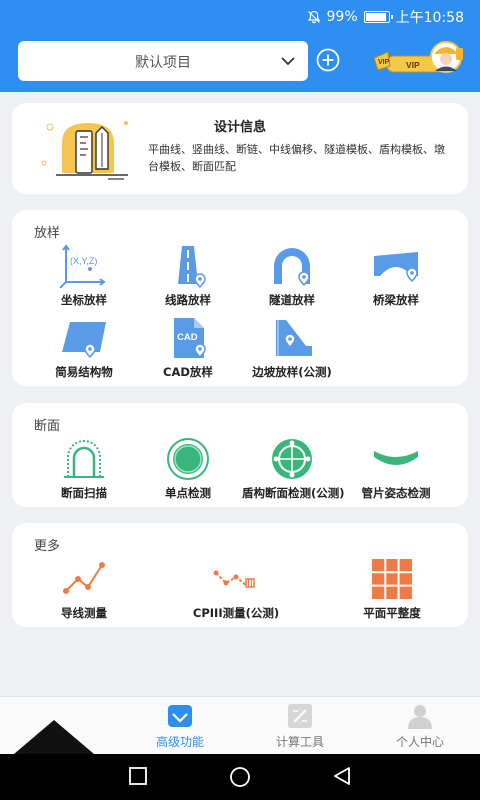  Describe the element at coordinates (292, 300) in the screenshot. I see `tunnel-stakeout-label: 隧道放样` at that location.